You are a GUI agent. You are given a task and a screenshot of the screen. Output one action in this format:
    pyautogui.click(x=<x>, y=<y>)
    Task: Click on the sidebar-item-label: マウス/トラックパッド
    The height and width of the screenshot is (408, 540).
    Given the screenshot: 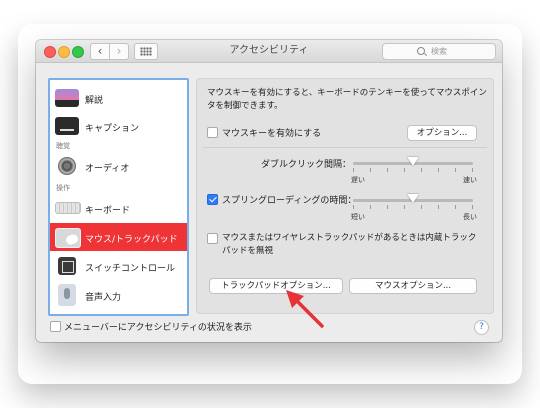 What is the action you would take?
    pyautogui.click(x=131, y=240)
    